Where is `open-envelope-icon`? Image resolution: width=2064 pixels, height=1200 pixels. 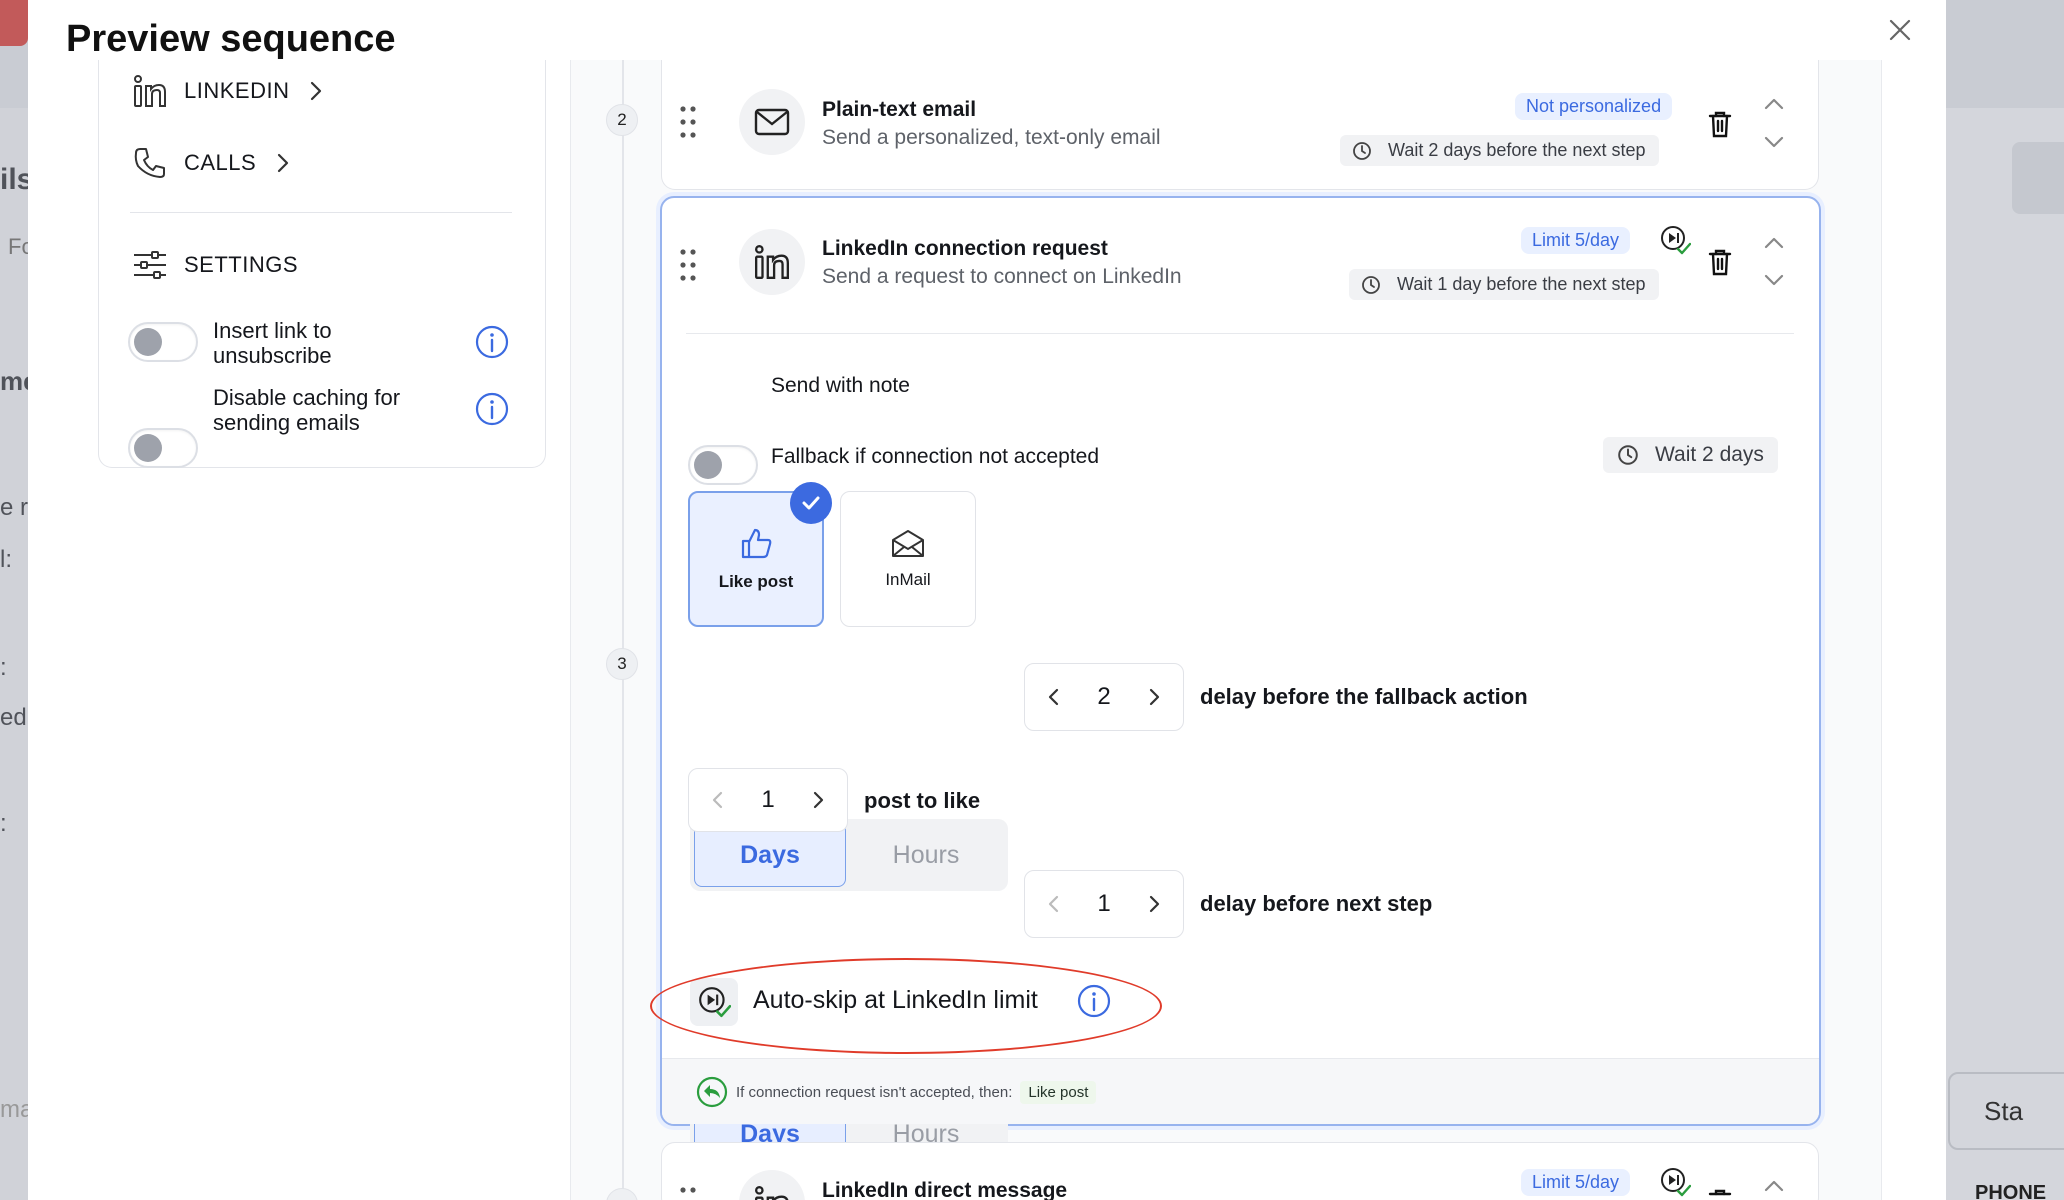
open-envelope-icon is located at coordinates (908, 543).